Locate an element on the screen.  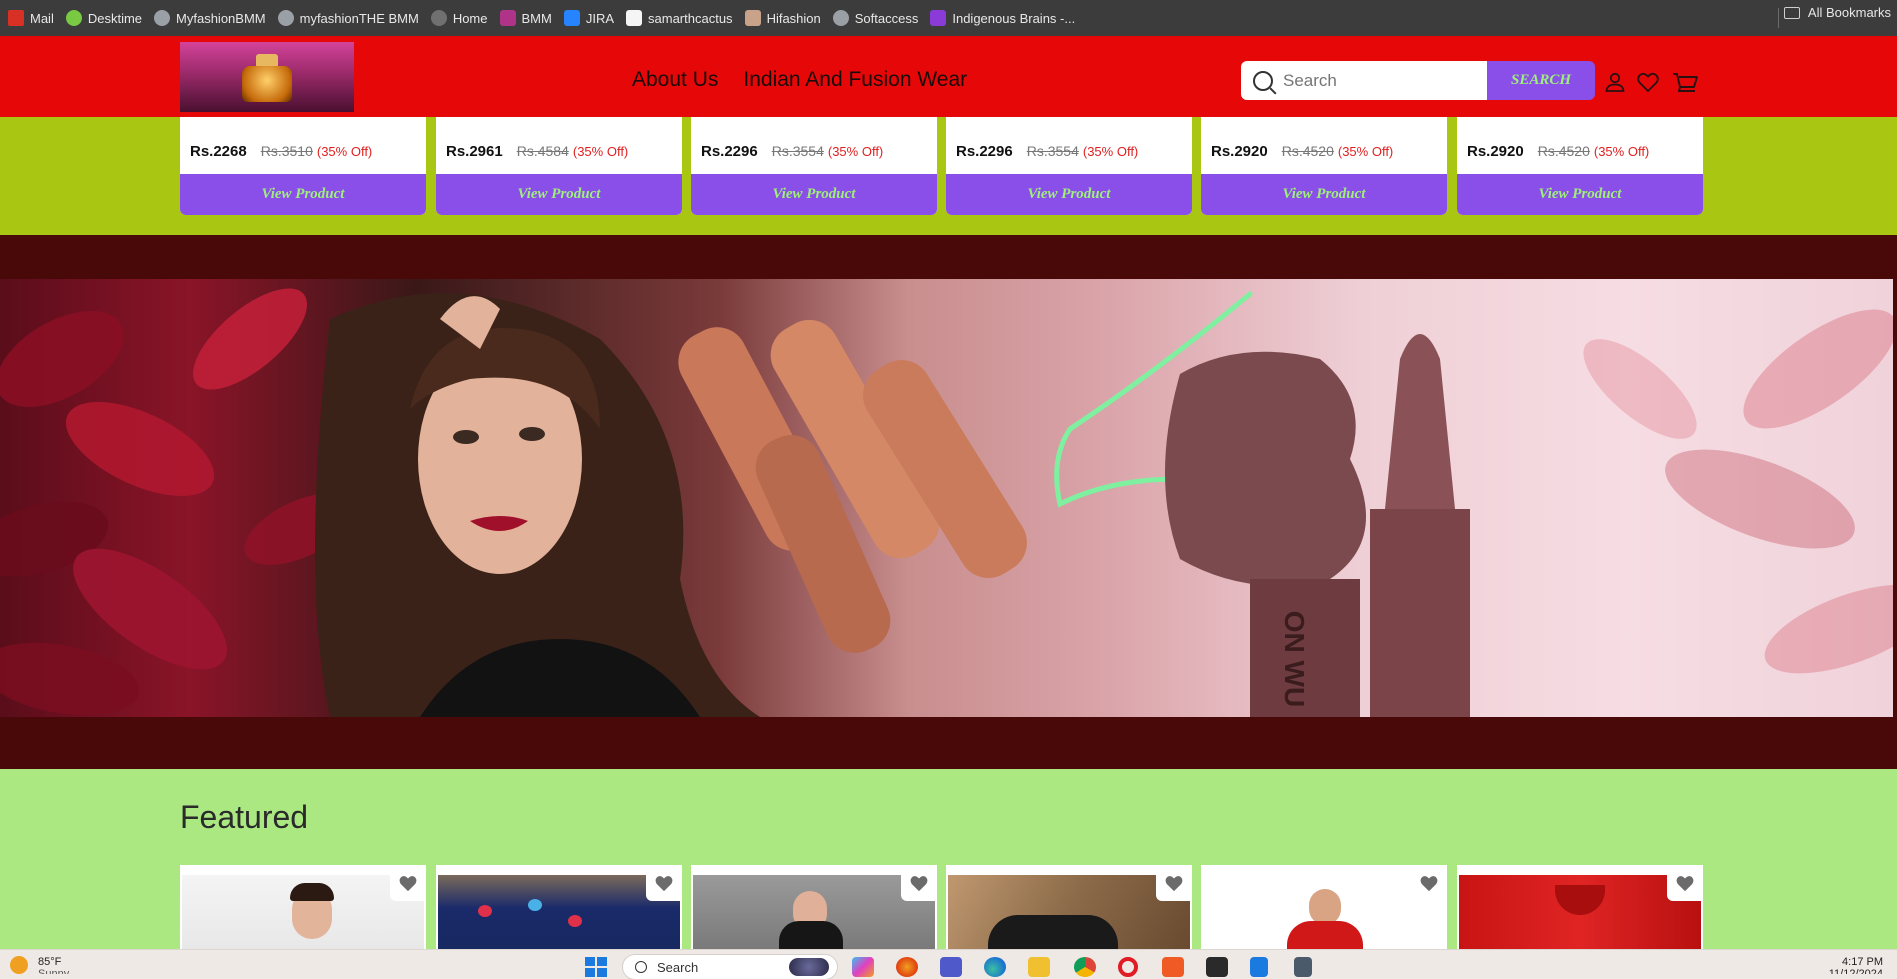
brave-icon is located at coordinates (1173, 967).